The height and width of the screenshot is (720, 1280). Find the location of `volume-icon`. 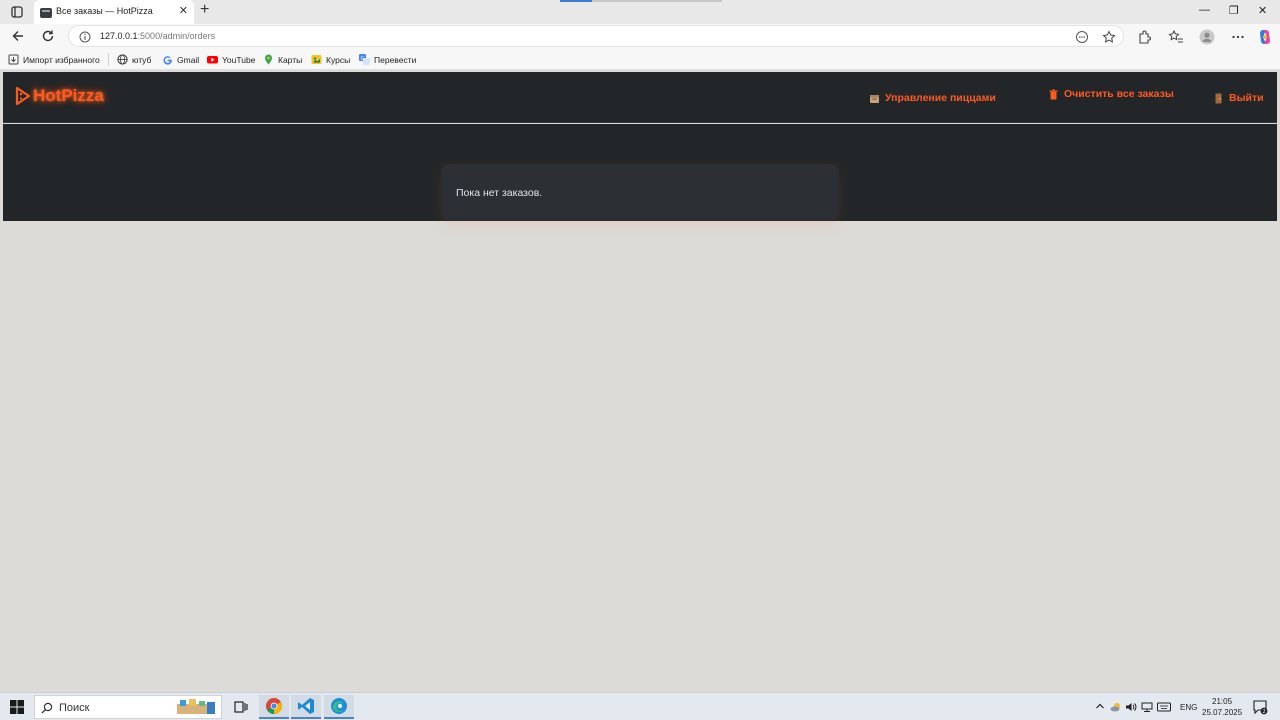

volume-icon is located at coordinates (1131, 708).